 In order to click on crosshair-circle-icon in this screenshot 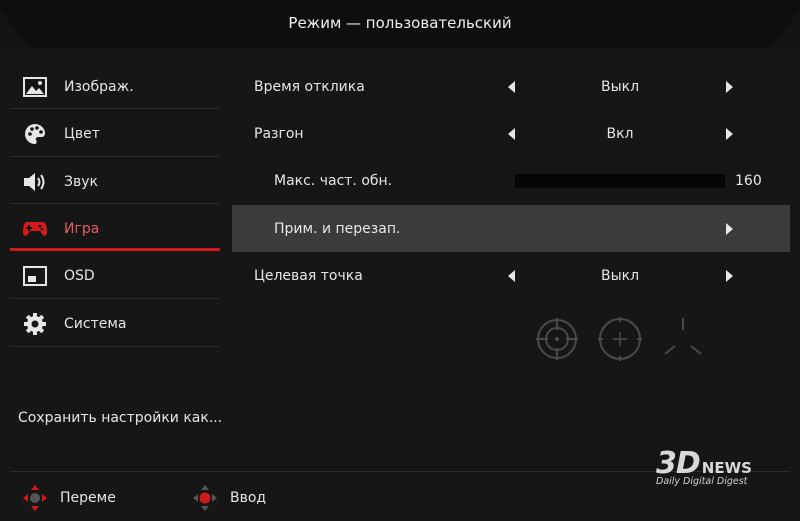, I will do `click(557, 339)`.